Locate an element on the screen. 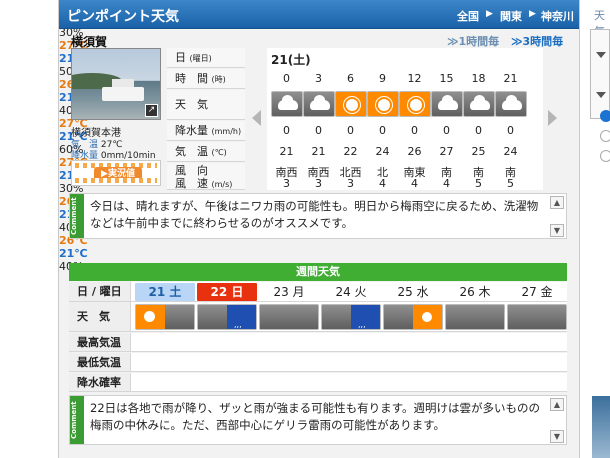  week-row-rain: 降水確率 is located at coordinates (318, 382).